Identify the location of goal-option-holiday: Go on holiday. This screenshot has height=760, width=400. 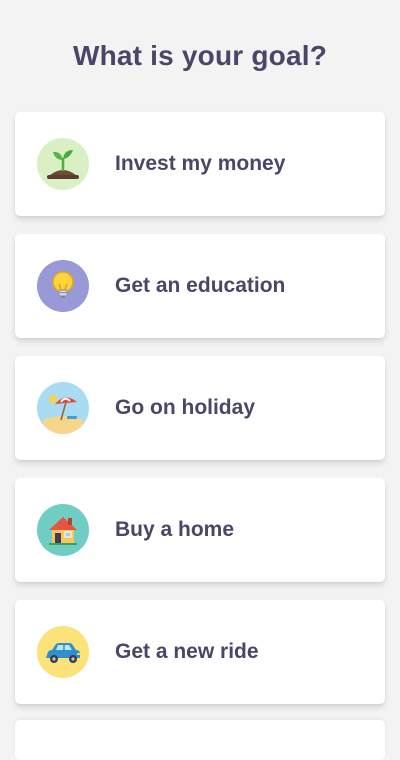
(200, 408).